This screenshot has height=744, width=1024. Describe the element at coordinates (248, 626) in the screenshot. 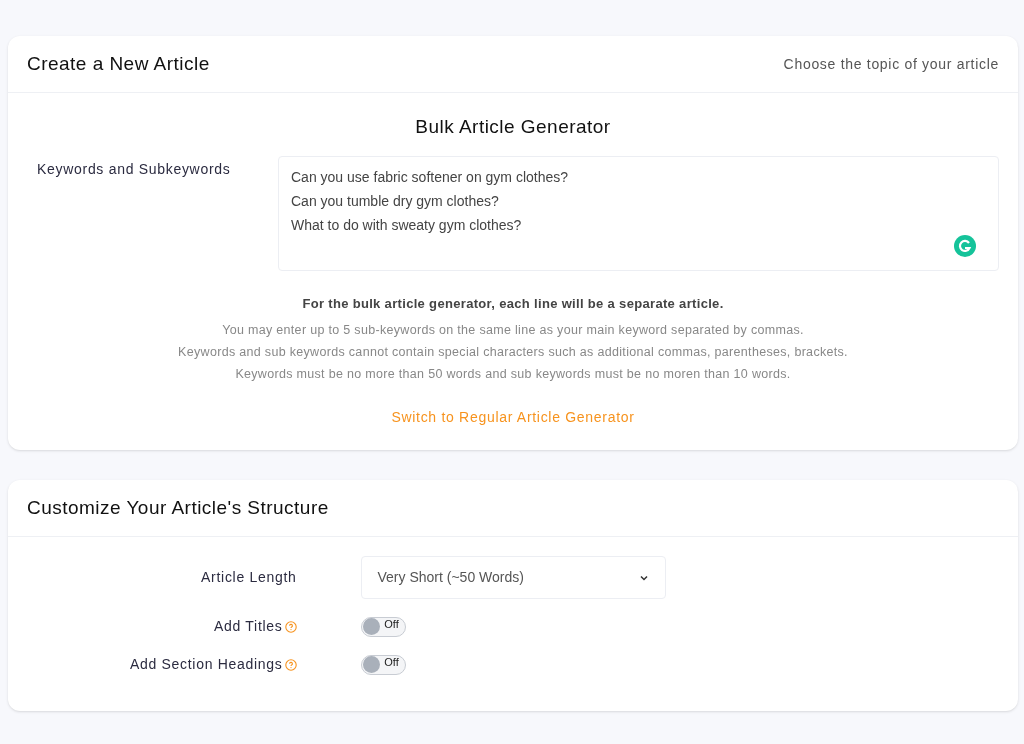

I see `setting-label: Add Titles` at that location.